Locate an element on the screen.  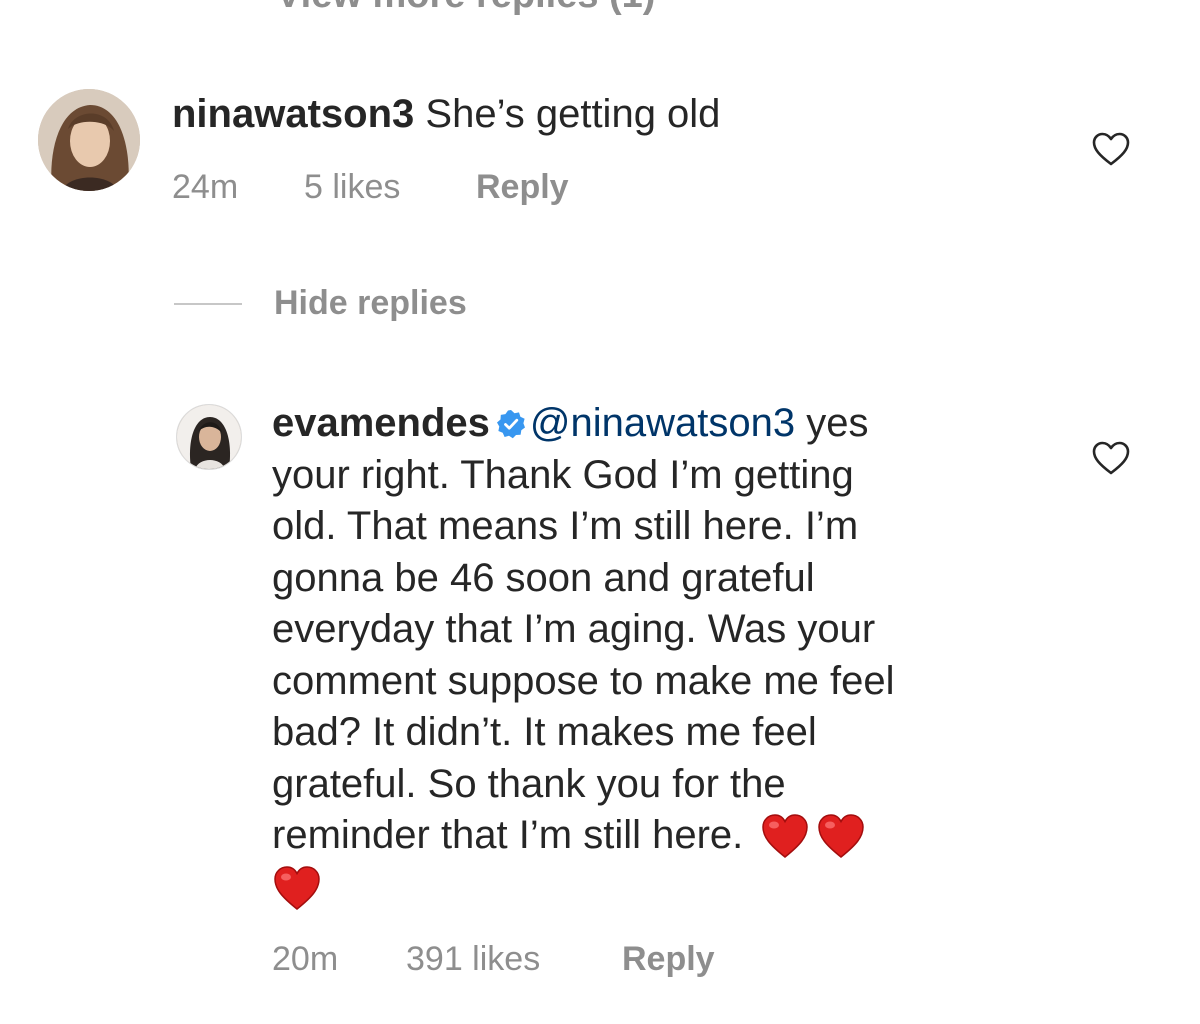
comment-body: ninawatson3 She’s getting old is located at coordinates (446, 114).